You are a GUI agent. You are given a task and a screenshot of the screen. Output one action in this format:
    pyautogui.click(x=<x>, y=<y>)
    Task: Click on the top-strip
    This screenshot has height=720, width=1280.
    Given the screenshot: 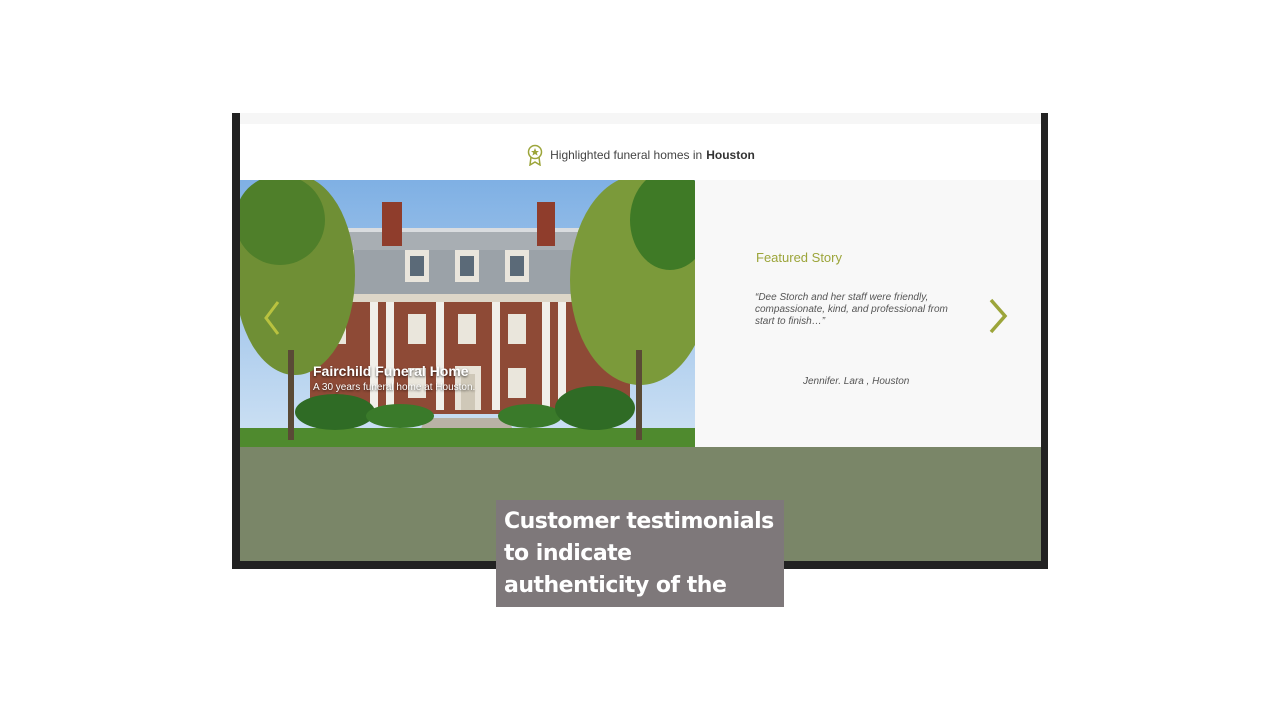 What is the action you would take?
    pyautogui.click(x=640, y=118)
    